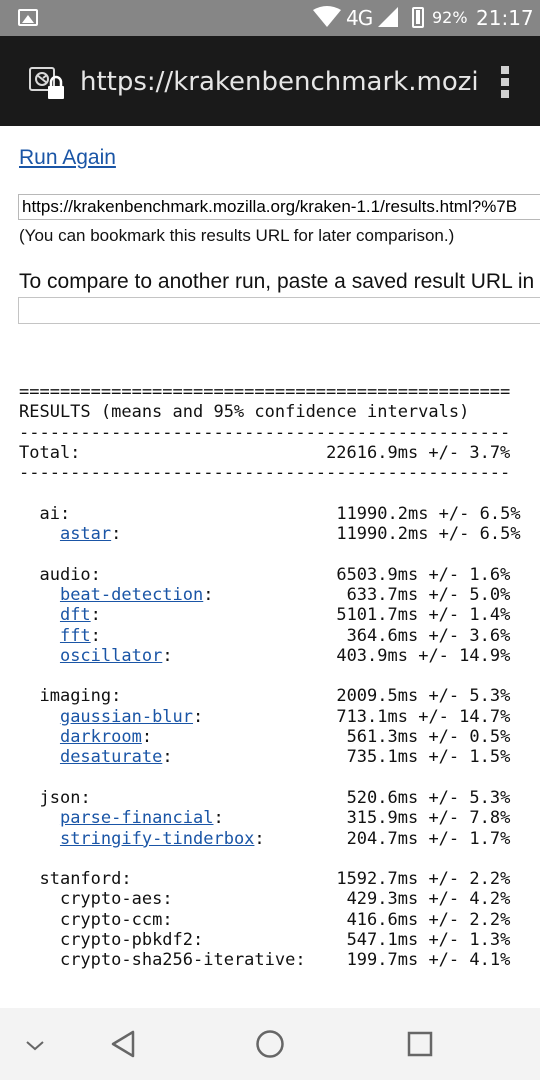  What do you see at coordinates (270, 453) in the screenshot?
I see `total-row: Total: 22616.9ms +/- 3.7%` at bounding box center [270, 453].